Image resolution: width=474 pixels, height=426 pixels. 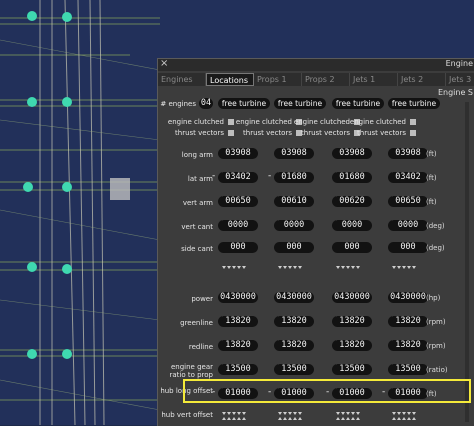 What do you see at coordinates (413, 133) in the screenshot?
I see `thrust-vectors-checkbox` at bounding box center [413, 133].